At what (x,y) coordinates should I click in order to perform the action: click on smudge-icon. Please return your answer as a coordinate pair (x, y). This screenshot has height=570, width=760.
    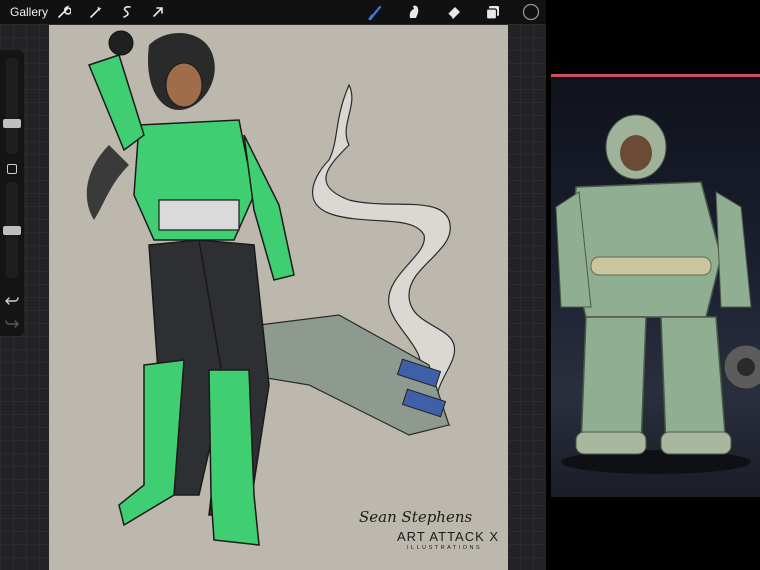
    Looking at the image, I should click on (414, 12).